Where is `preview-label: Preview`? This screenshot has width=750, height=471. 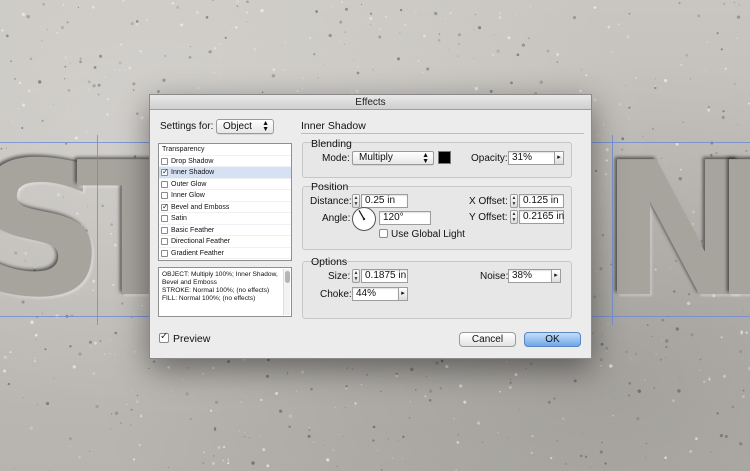
preview-label: Preview is located at coordinates (192, 339).